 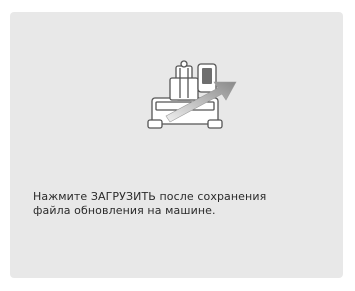 I want to click on message-line-1: Нажмите ЗАГРУЗИТЬ после сохранения, so click(x=150, y=196).